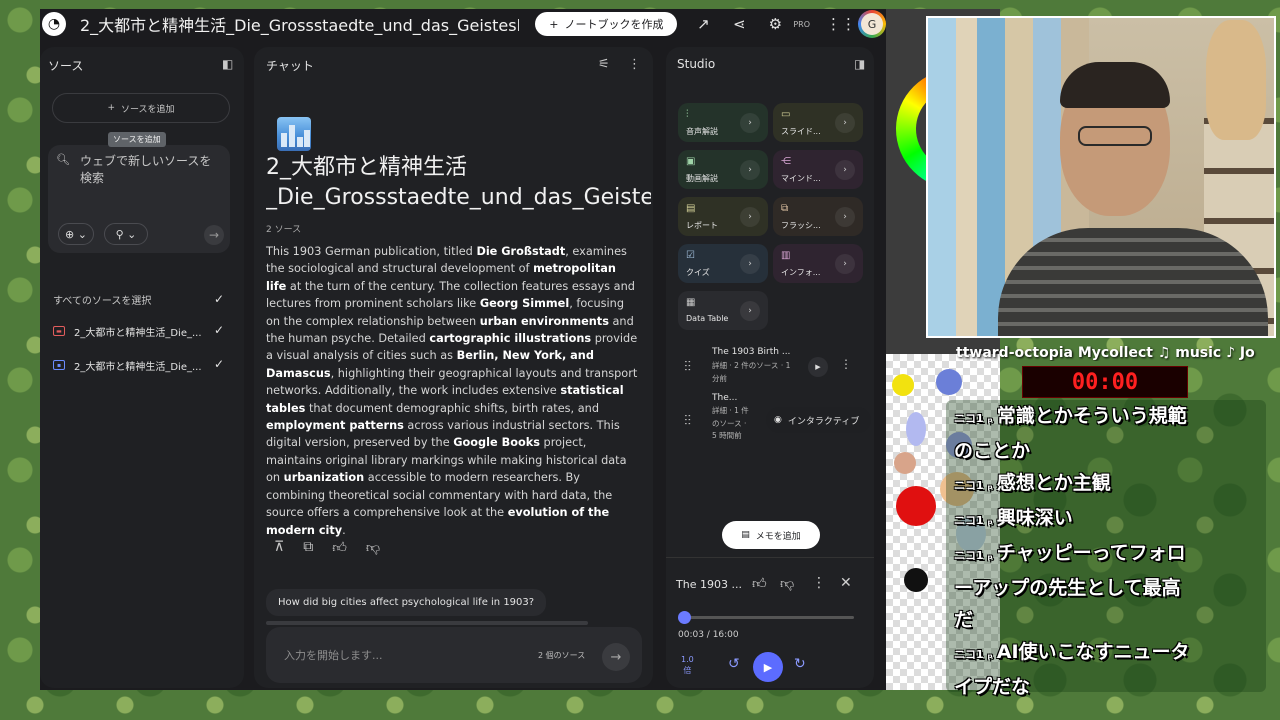 This screenshot has height=720, width=1280. I want to click on studio-tile: ▭ スライド... ›, so click(818, 122).